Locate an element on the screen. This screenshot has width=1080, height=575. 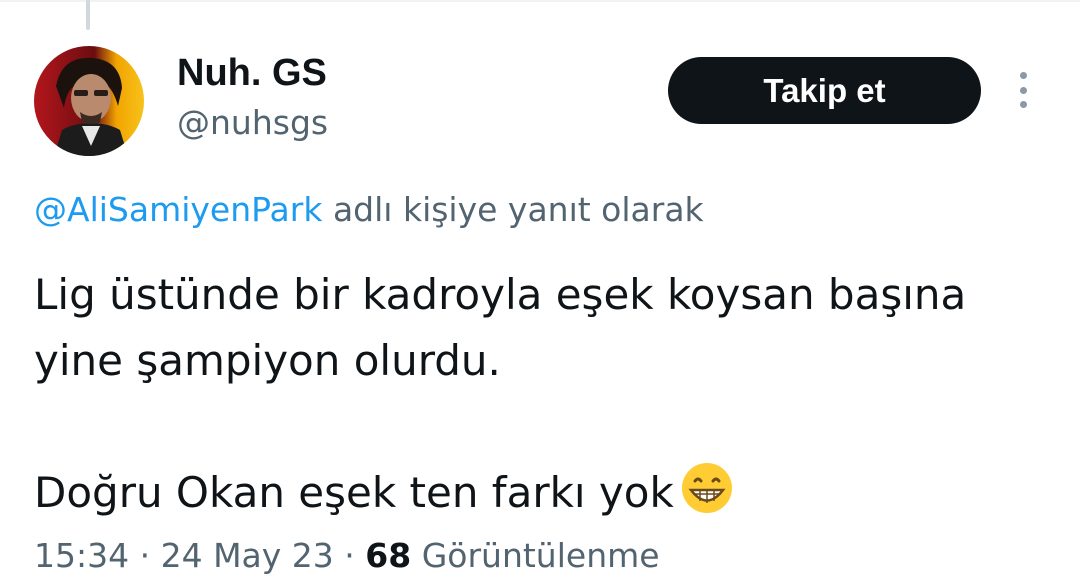
avatar is located at coordinates (89, 101).